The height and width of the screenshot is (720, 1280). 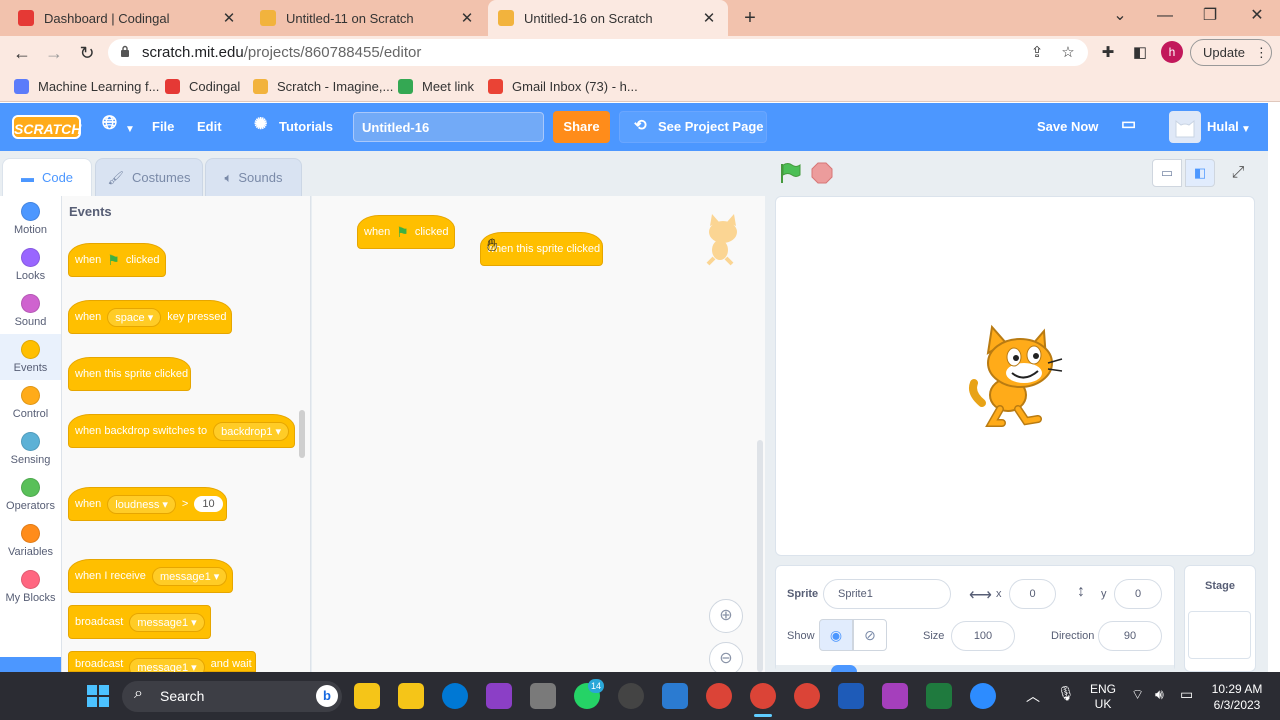 I want to click on reload-icon: ↻, so click(x=87, y=53).